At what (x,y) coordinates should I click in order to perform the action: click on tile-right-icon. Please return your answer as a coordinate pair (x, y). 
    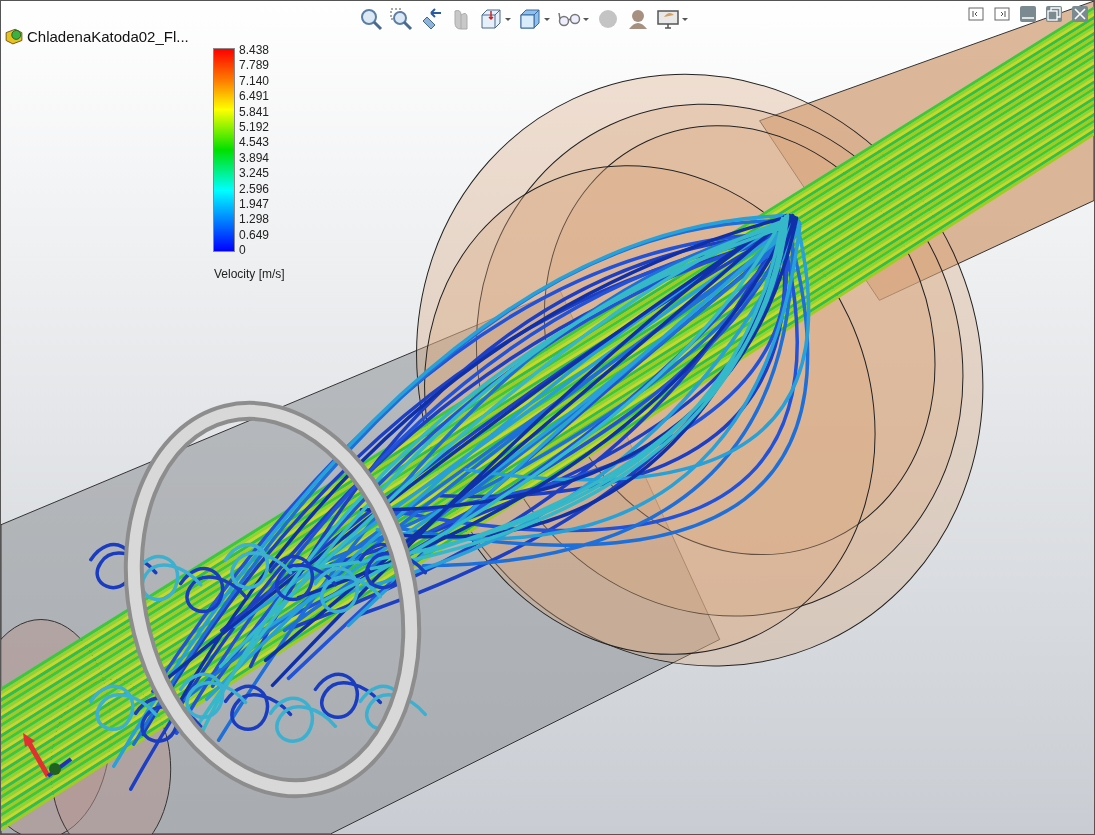
    Looking at the image, I should click on (1002, 14).